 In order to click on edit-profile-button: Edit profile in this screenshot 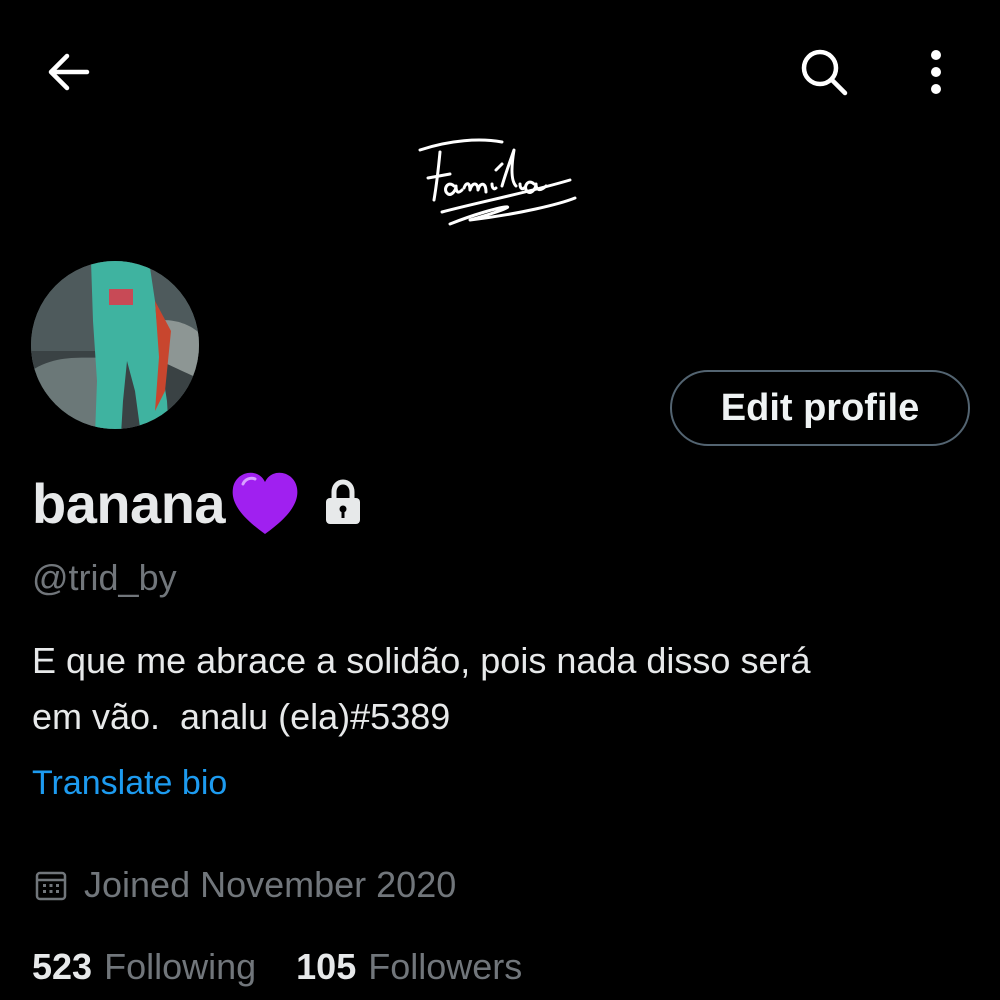, I will do `click(820, 408)`.